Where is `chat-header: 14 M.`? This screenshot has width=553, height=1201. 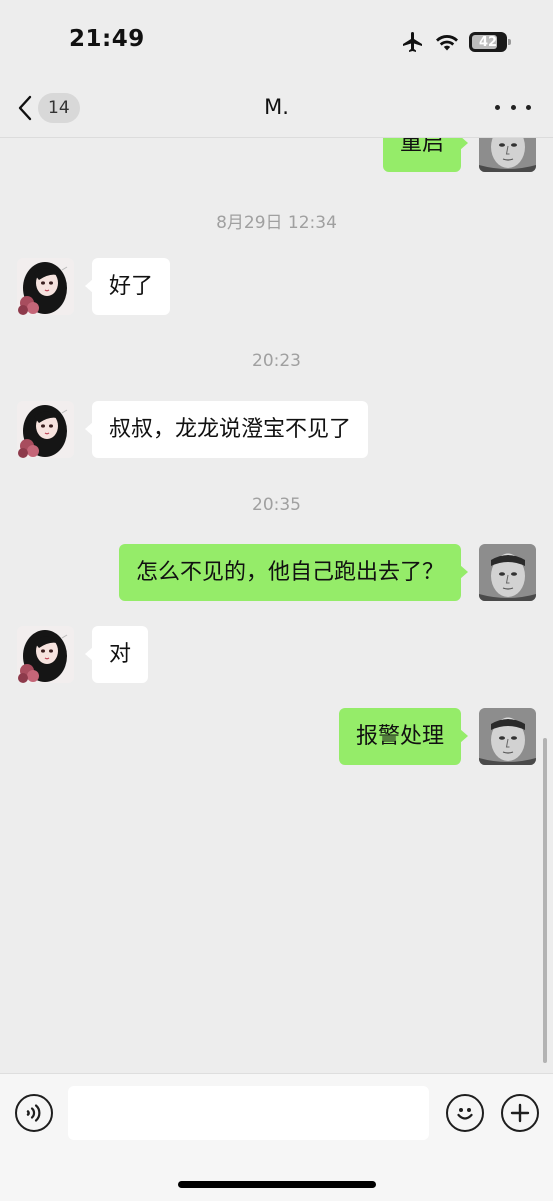
chat-header: 14 M. is located at coordinates (276, 109).